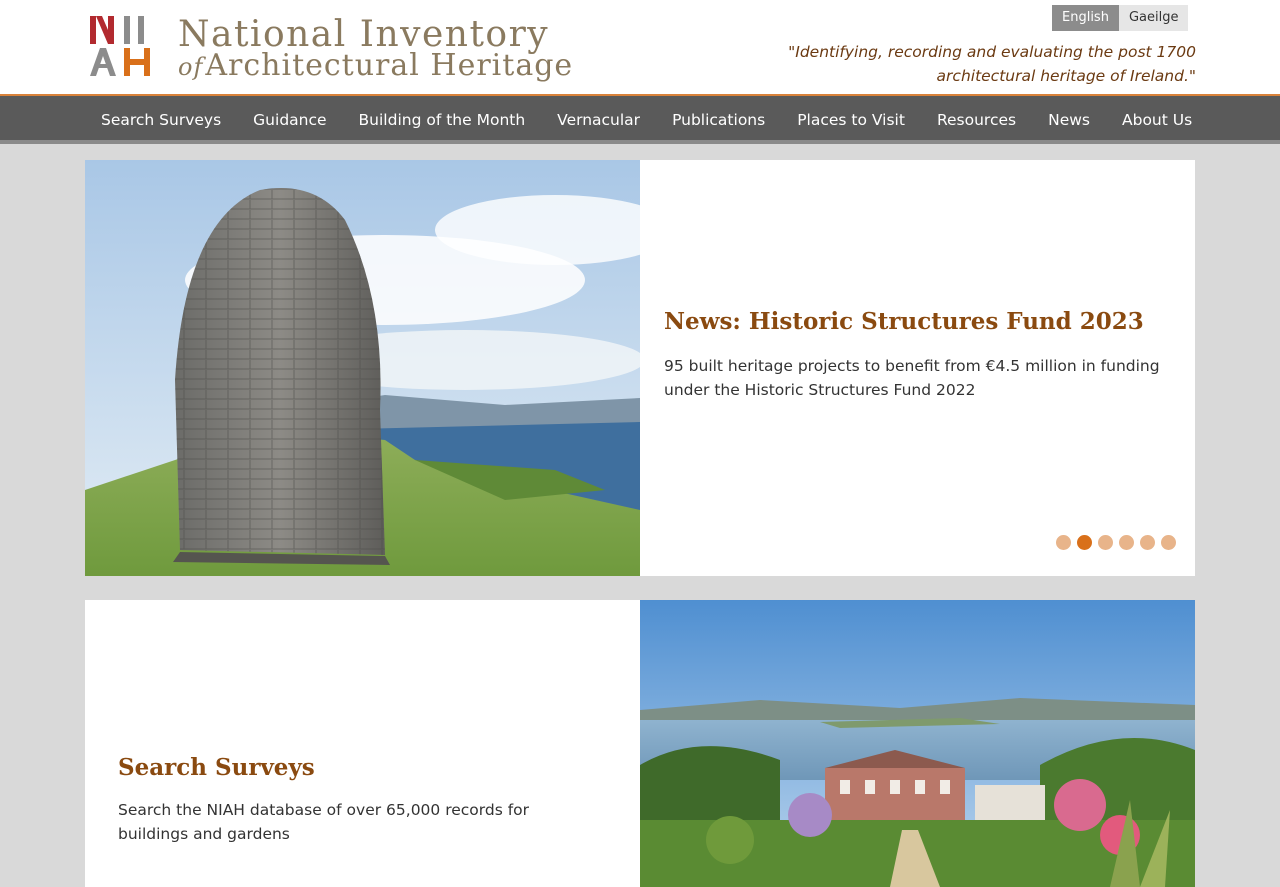 The width and height of the screenshot is (1280, 887). Describe the element at coordinates (289, 118) in the screenshot. I see `nav-guidance: Guidance` at that location.